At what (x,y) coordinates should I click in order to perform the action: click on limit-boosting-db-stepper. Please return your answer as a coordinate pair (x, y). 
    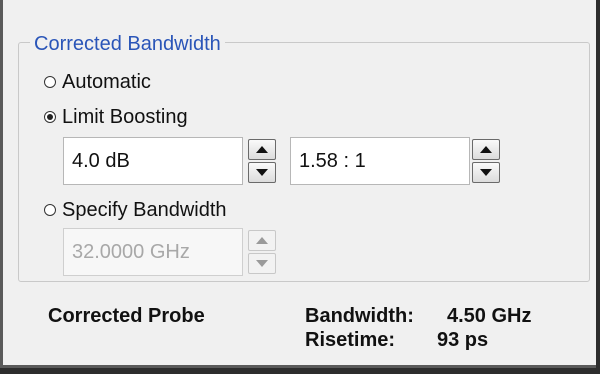
    Looking at the image, I should click on (262, 161).